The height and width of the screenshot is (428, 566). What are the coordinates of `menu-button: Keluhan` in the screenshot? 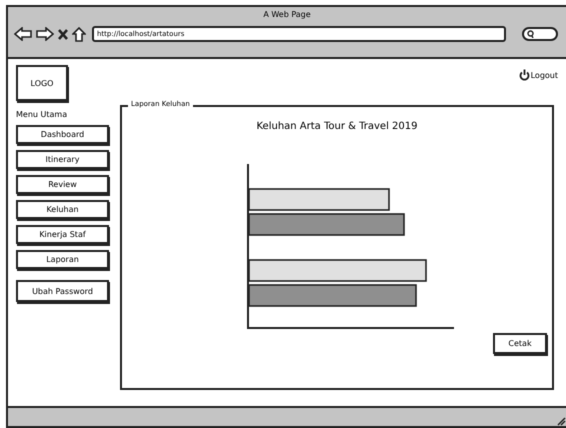 It's located at (62, 209).